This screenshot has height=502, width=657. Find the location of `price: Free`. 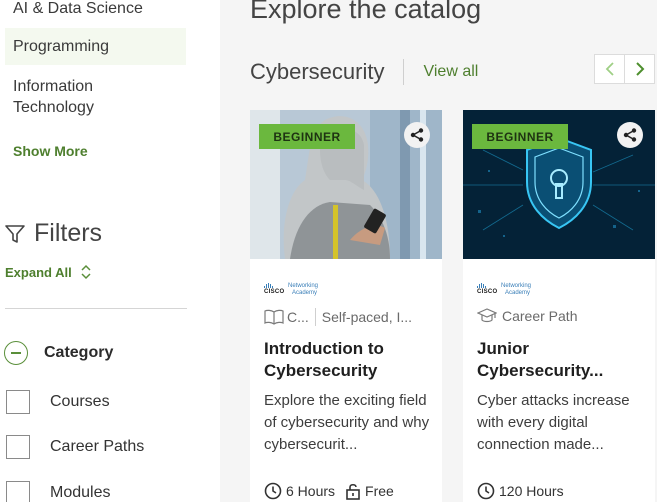

price: Free is located at coordinates (369, 491).